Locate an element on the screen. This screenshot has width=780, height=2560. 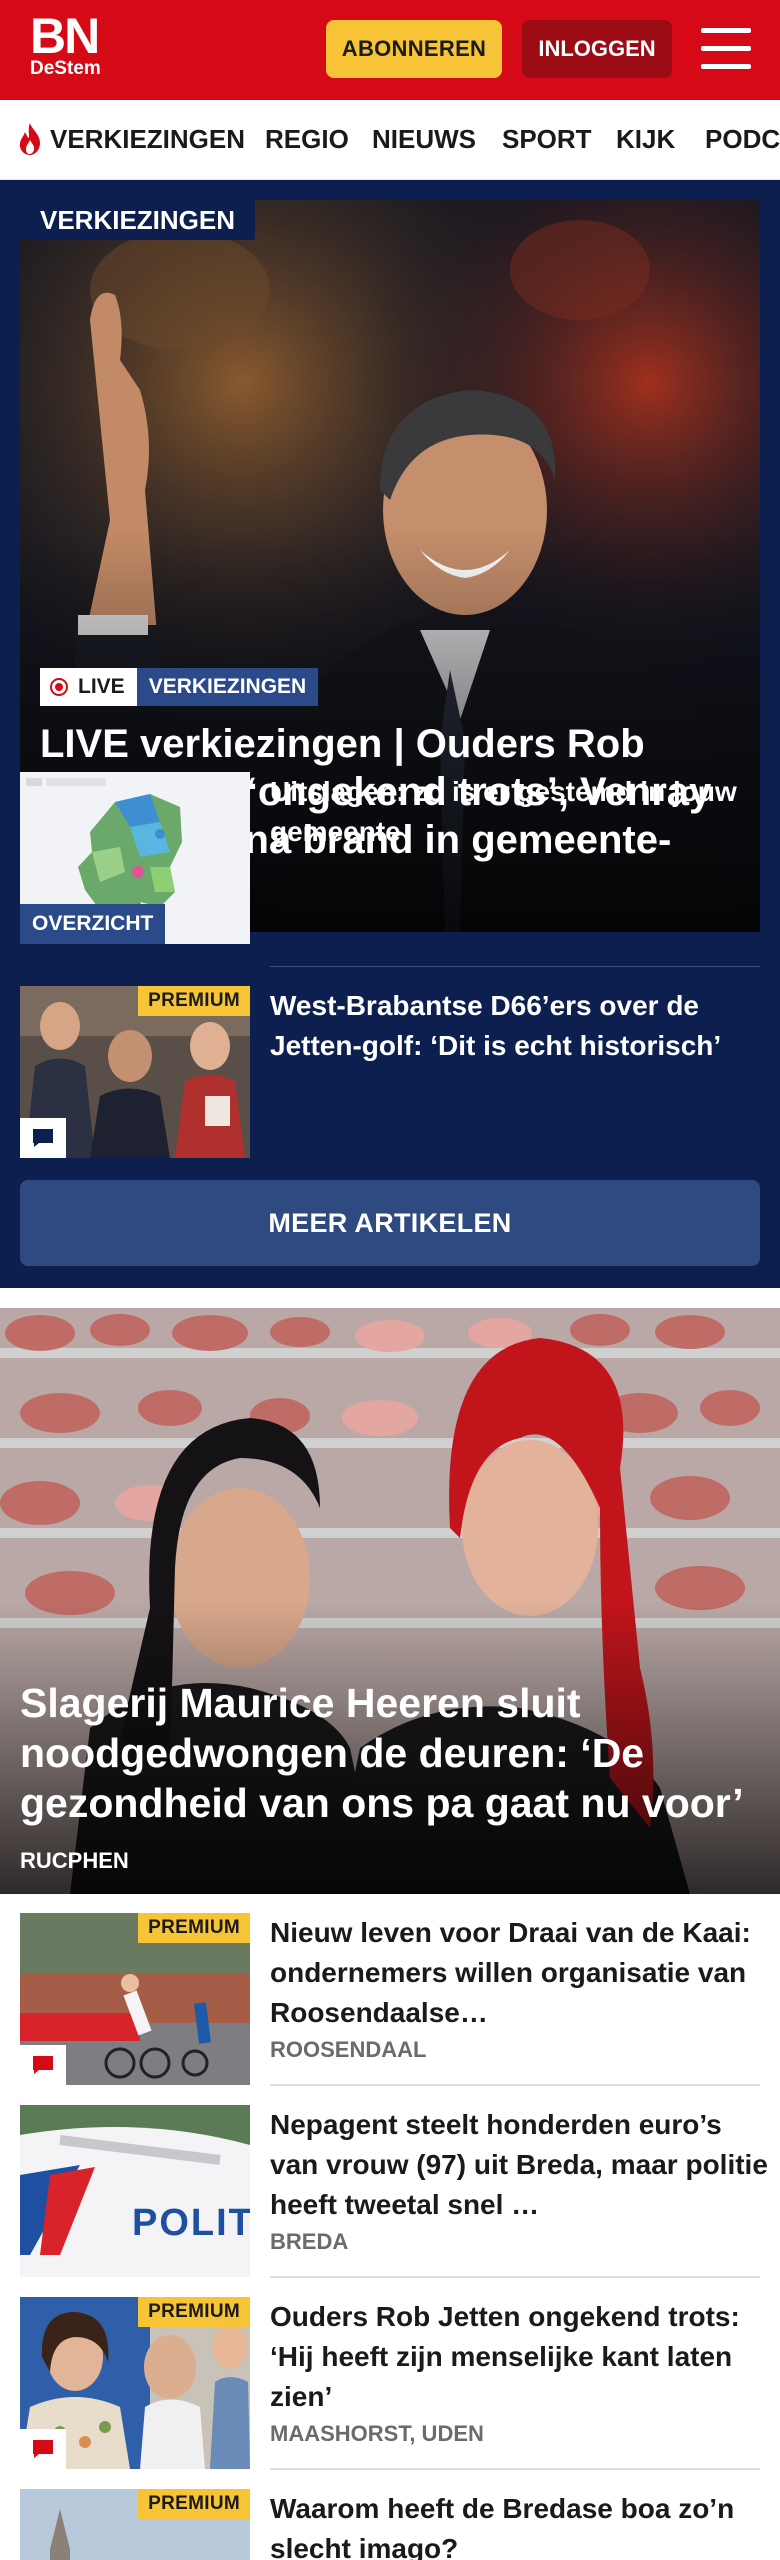
nav-item-kijk: KIJK is located at coordinates (645, 139).